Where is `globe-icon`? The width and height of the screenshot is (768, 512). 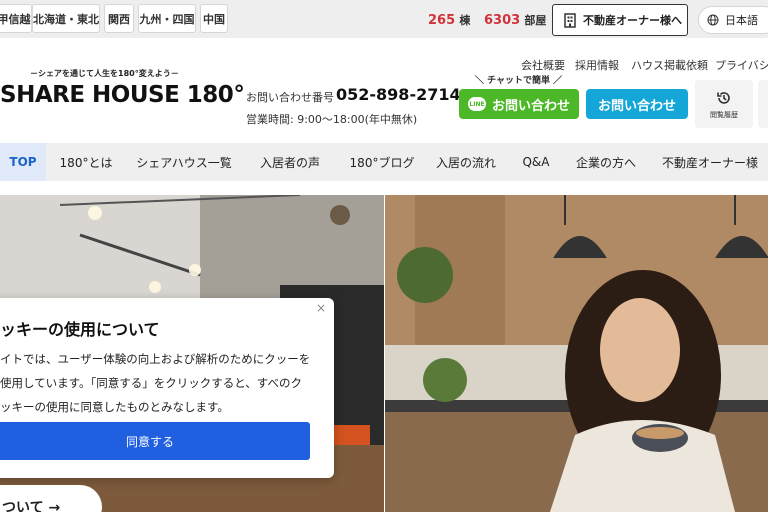 globe-icon is located at coordinates (713, 20).